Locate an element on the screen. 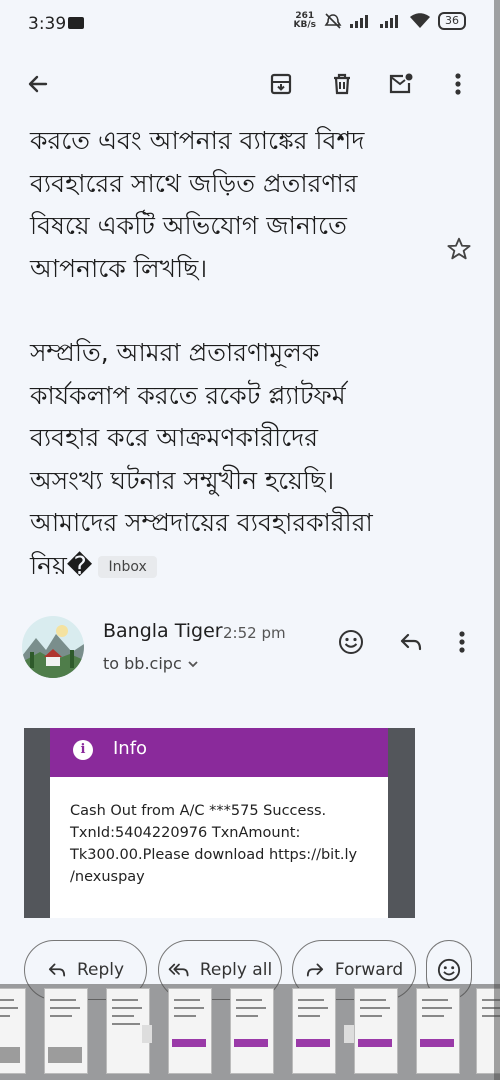  body-line: ব্যবহার করে আক্রমণকারীদের is located at coordinates (174, 437).